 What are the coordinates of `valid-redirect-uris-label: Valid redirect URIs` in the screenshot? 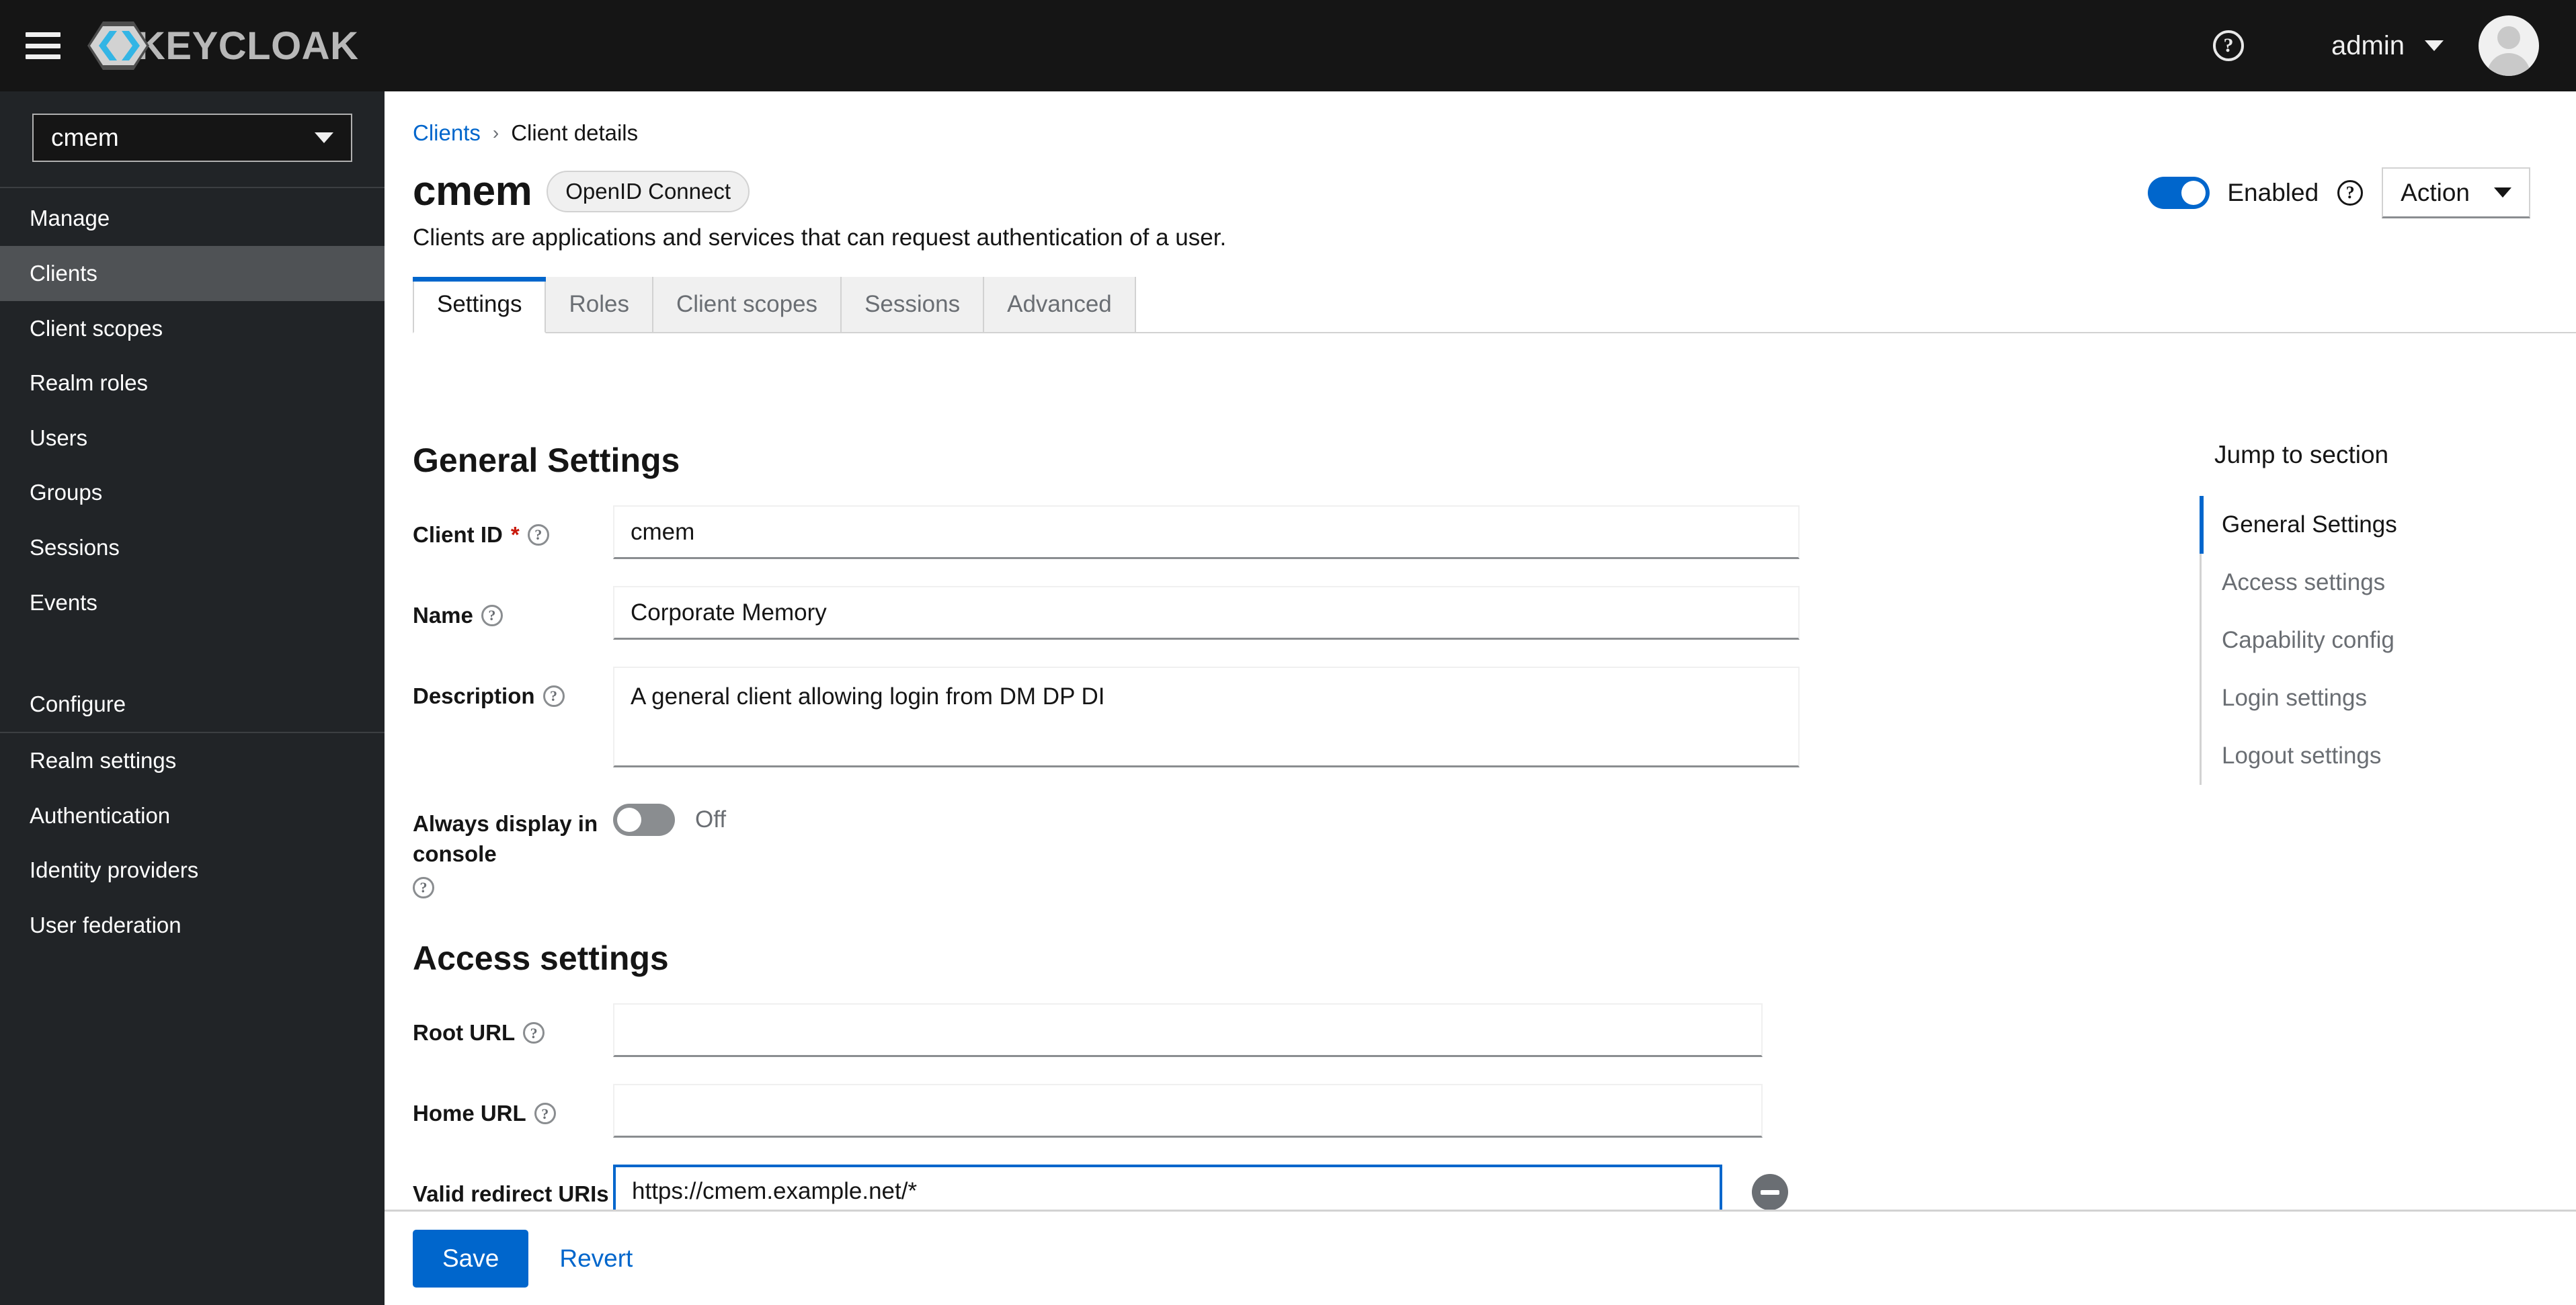 It's located at (511, 1194).